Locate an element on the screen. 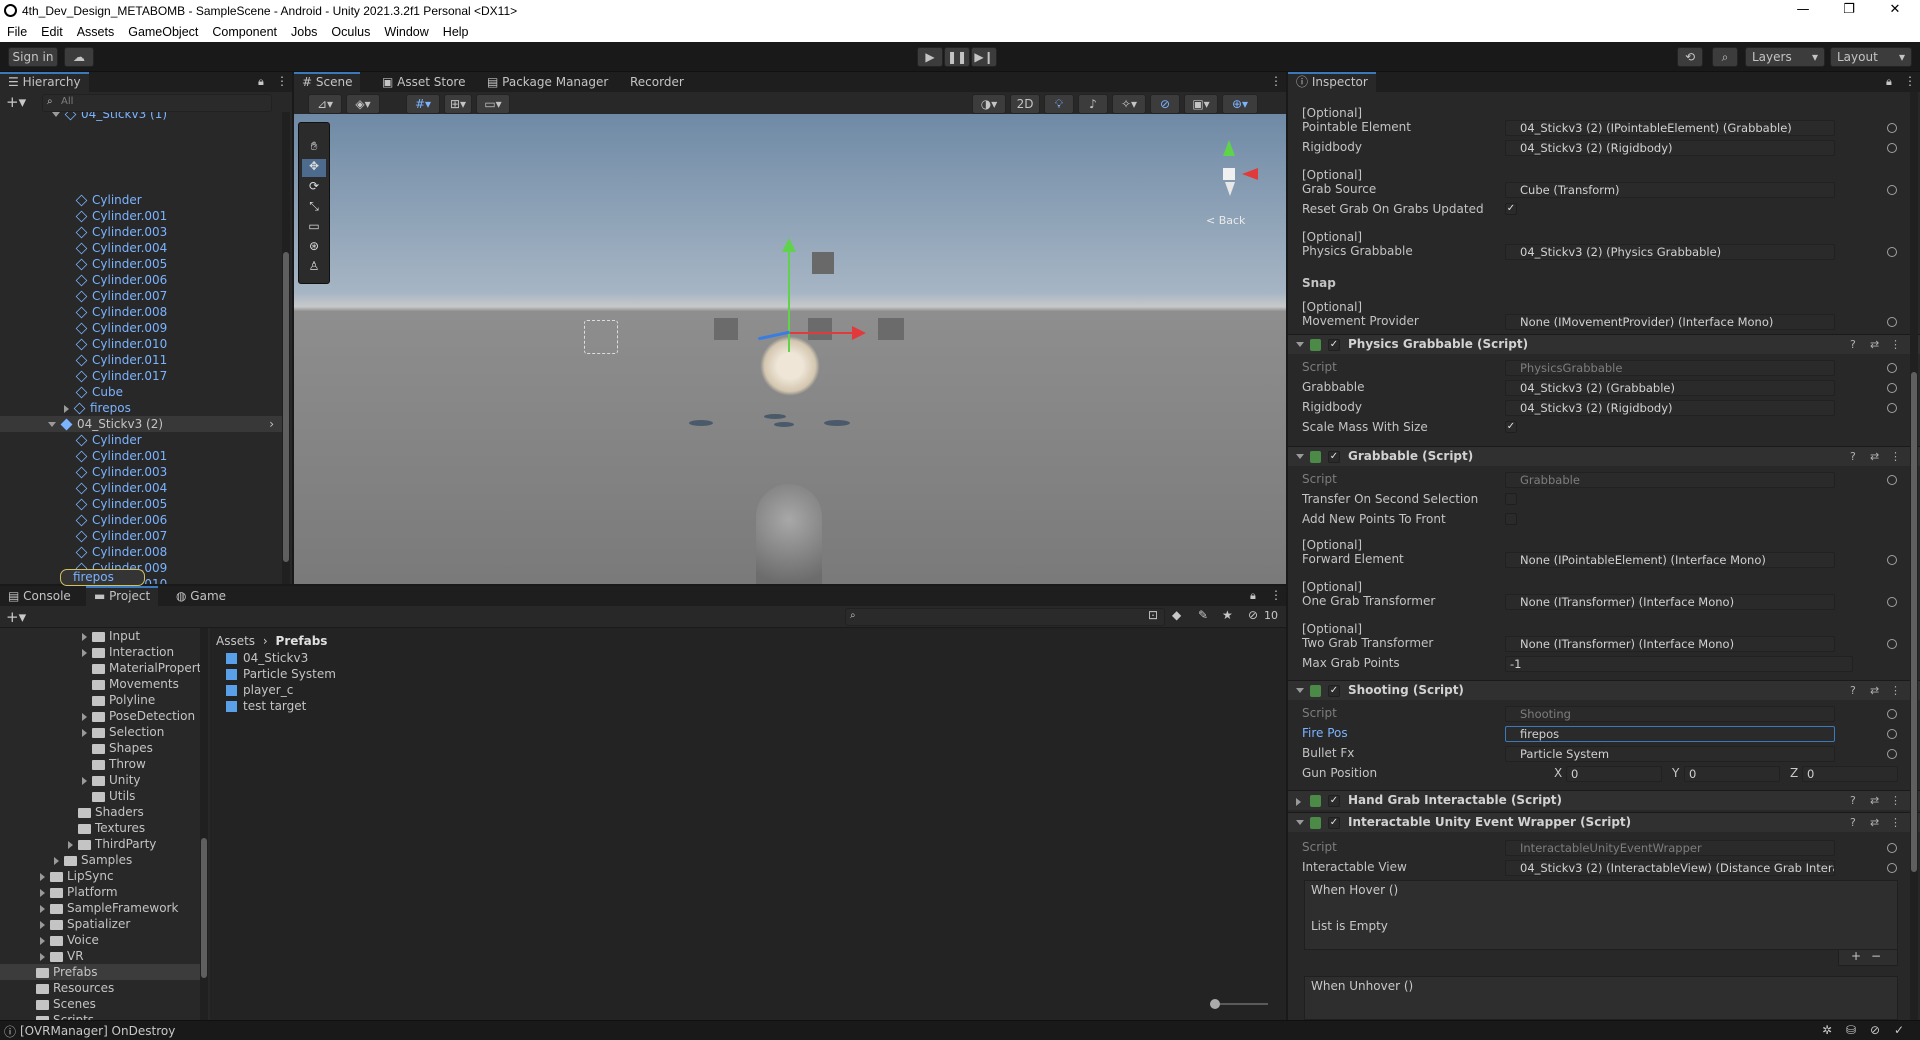 The height and width of the screenshot is (1040, 1920). camera-button: ▣▾ is located at coordinates (1201, 104).